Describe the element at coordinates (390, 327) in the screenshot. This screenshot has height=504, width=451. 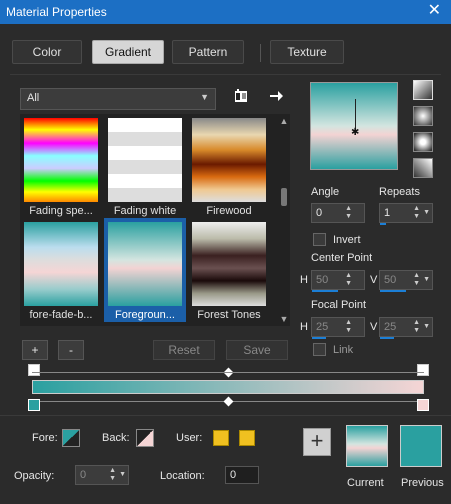
I see `focal-v-value: 25` at that location.